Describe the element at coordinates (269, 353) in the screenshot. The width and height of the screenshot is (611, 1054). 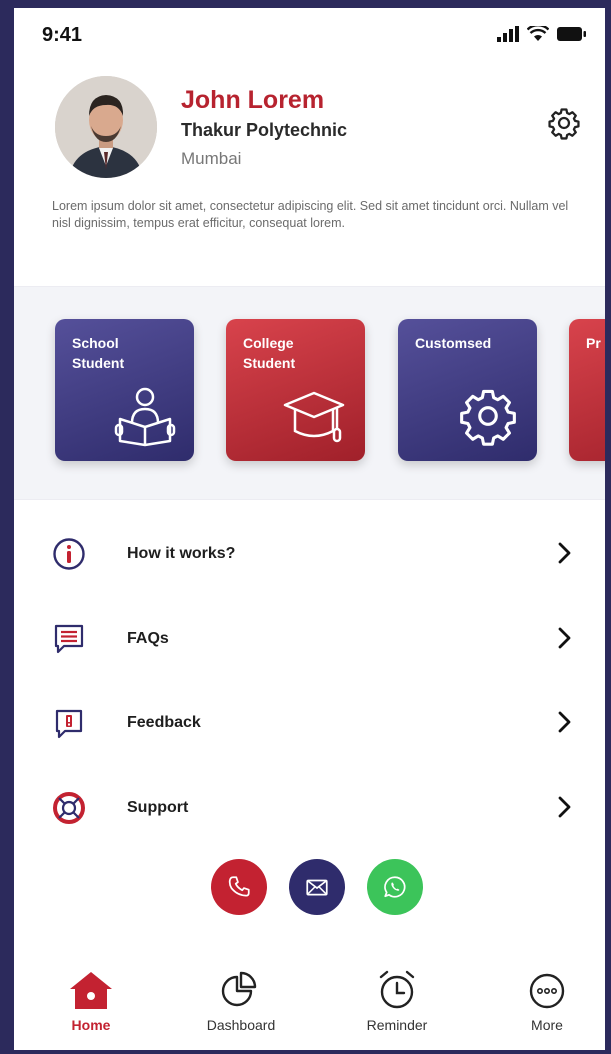
I see `card-label: College Student` at that location.